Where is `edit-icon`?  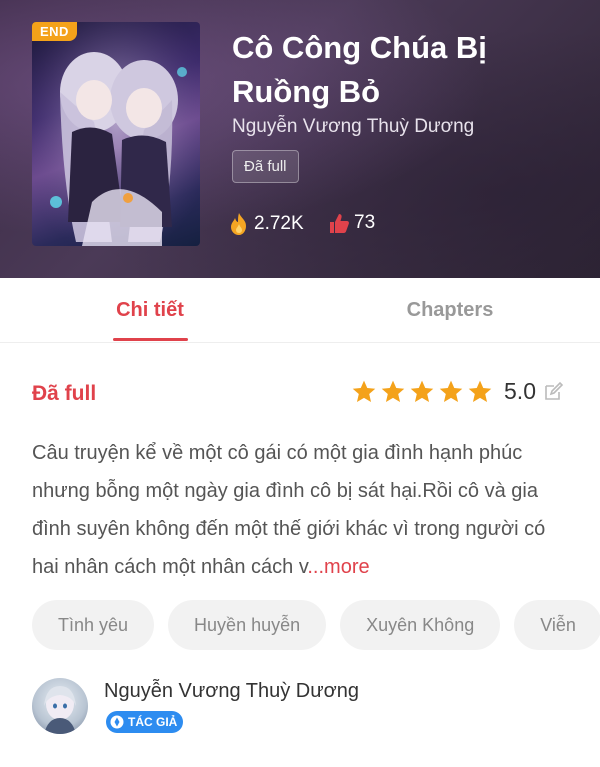
edit-icon is located at coordinates (553, 392).